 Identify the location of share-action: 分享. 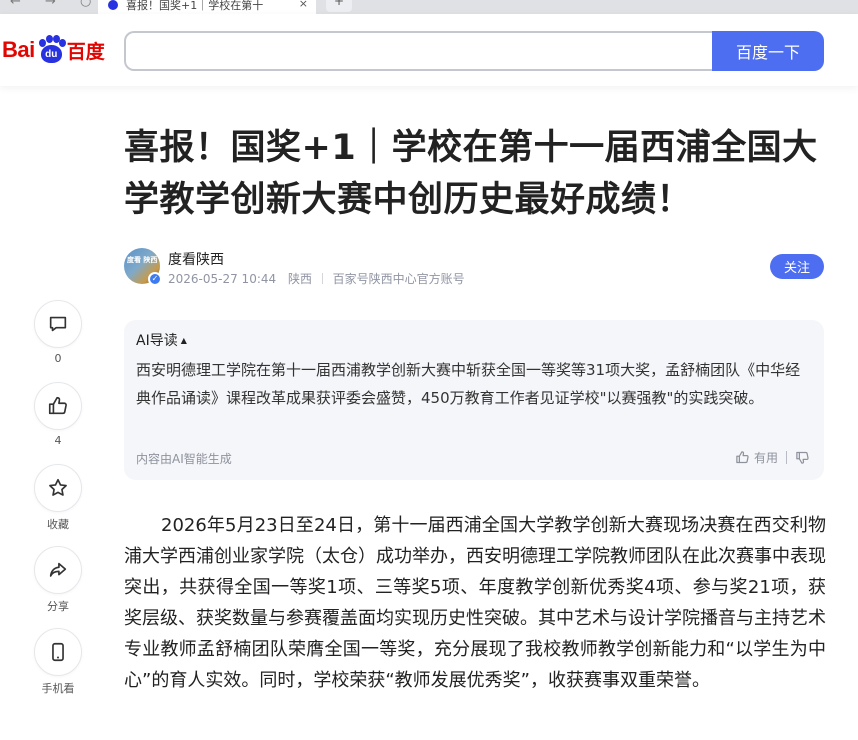
(58, 580).